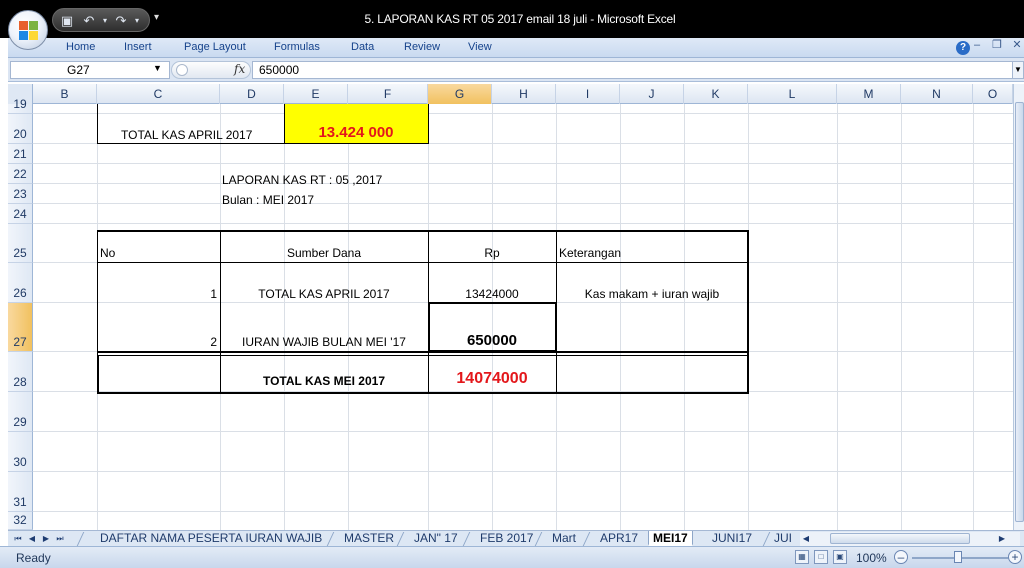  Describe the element at coordinates (670, 538) in the screenshot. I see `sheet-tab-mei17: MEI17` at that location.